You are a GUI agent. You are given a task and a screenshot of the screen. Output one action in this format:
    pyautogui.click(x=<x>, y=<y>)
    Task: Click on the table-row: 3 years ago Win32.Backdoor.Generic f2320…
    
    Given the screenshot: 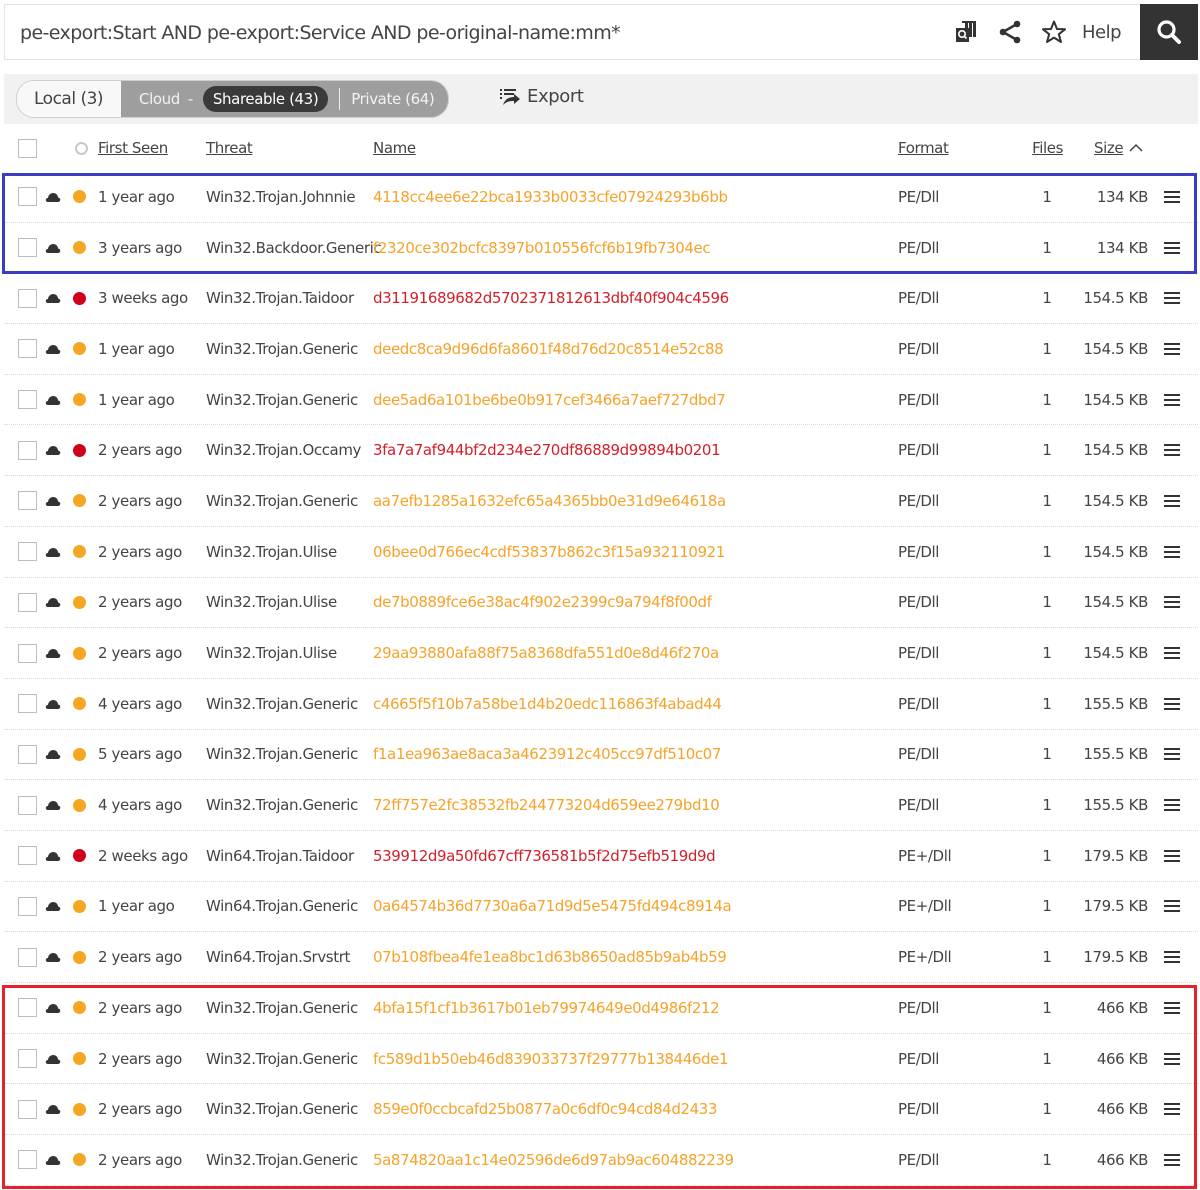 What is the action you would take?
    pyautogui.click(x=601, y=248)
    